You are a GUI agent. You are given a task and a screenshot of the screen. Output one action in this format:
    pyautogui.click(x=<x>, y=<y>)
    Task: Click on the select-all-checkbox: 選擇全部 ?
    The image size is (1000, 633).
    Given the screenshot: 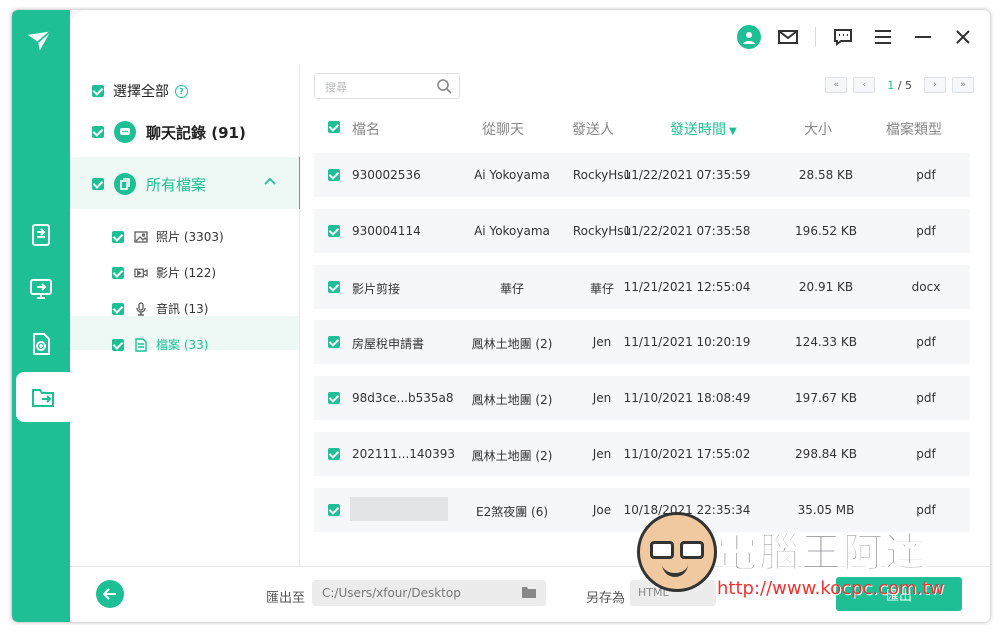 What is the action you would take?
    pyautogui.click(x=140, y=91)
    